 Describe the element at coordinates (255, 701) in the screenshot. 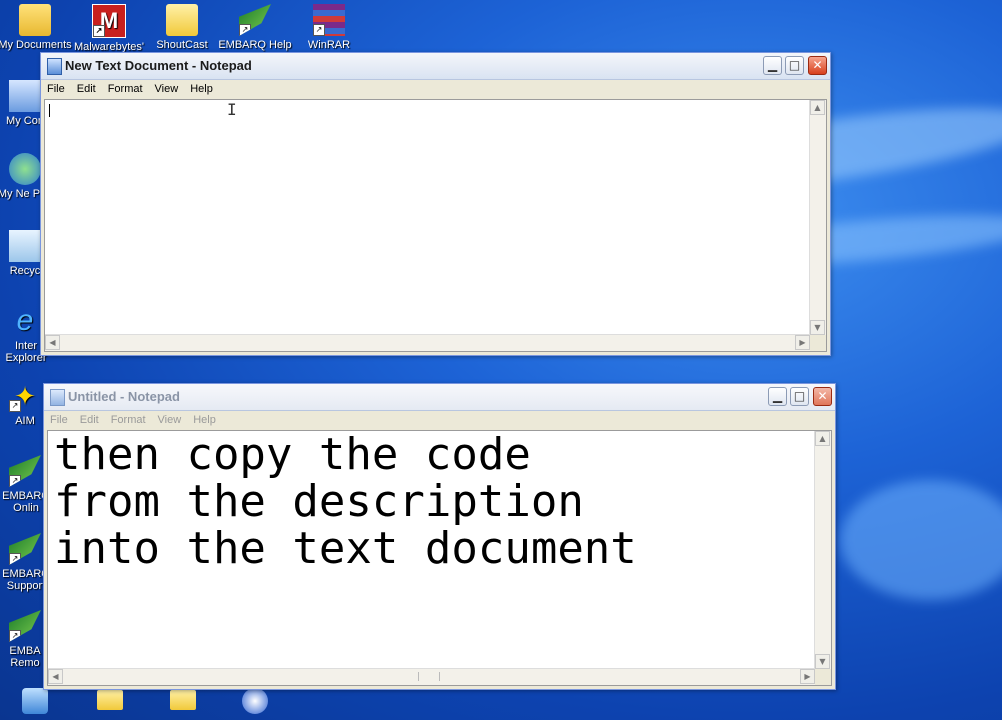

I see `windows-media-icon` at that location.